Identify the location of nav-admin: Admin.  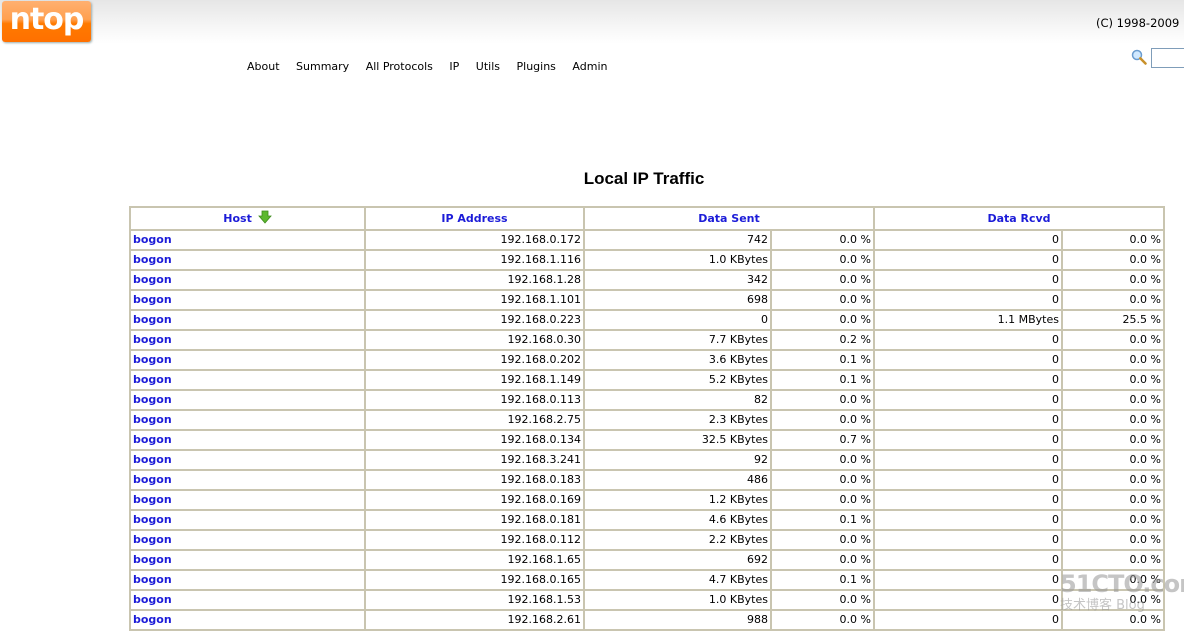
(589, 66).